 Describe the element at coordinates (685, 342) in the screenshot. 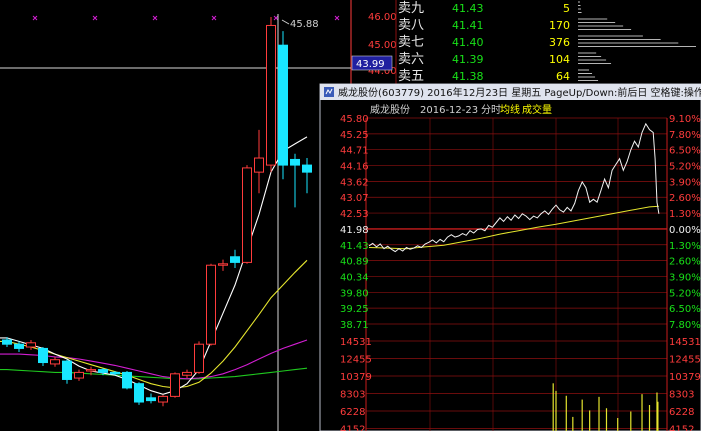

I see `right-axis-label: 14531` at that location.